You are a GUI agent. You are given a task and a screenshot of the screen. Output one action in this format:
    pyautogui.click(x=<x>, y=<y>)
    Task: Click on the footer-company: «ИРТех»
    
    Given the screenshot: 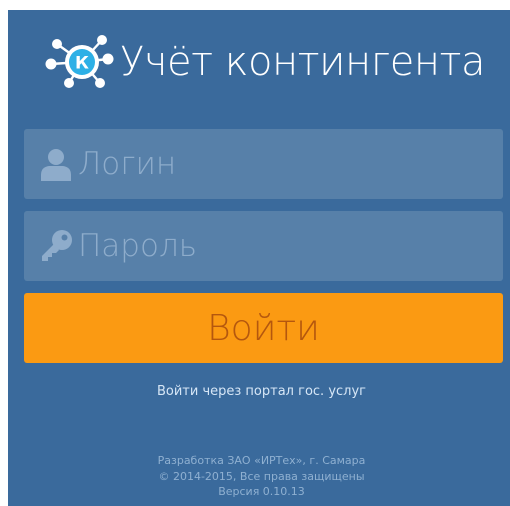 What is the action you would take?
    pyautogui.click(x=278, y=460)
    